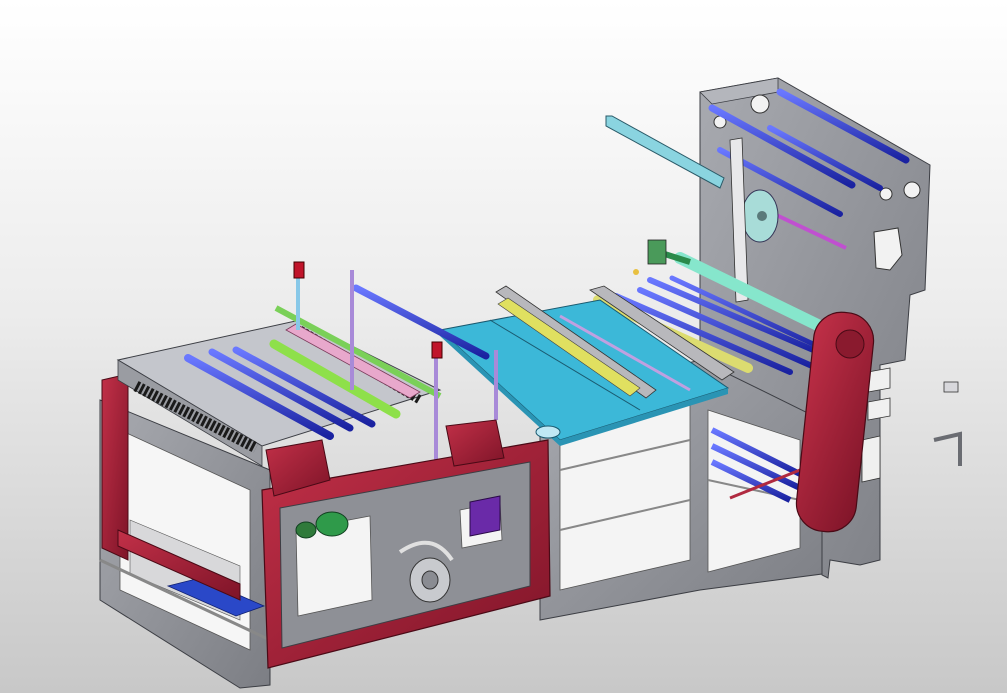 Image resolution: width=1007 pixels, height=693 pixels. What do you see at coordinates (951, 387) in the screenshot?
I see `detached-bracket` at bounding box center [951, 387].